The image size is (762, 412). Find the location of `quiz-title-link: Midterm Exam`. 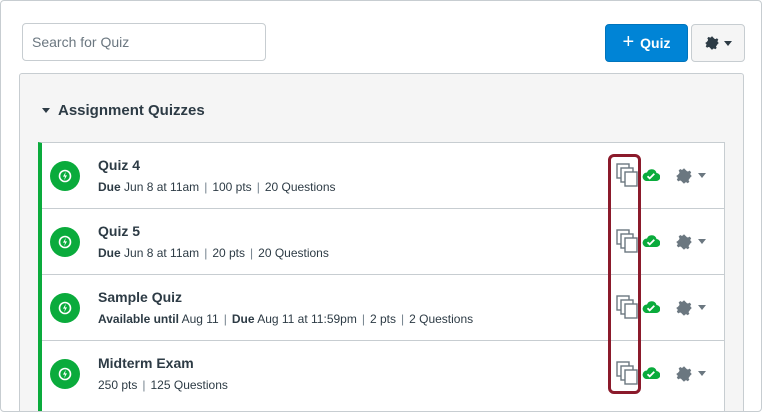

quiz-title-link: Midterm Exam is located at coordinates (146, 363).